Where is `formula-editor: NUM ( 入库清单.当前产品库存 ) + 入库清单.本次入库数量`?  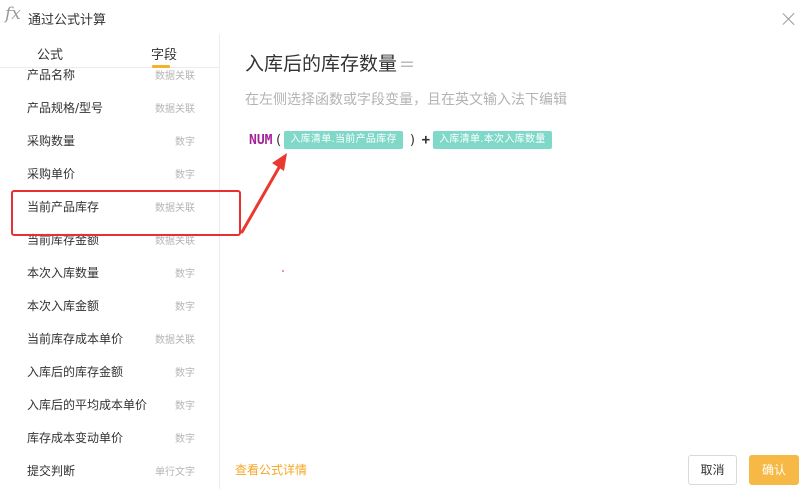
formula-editor: NUM ( 入库清单.当前产品库存 ) + 入库清单.本次入库数量 is located at coordinates (400, 140).